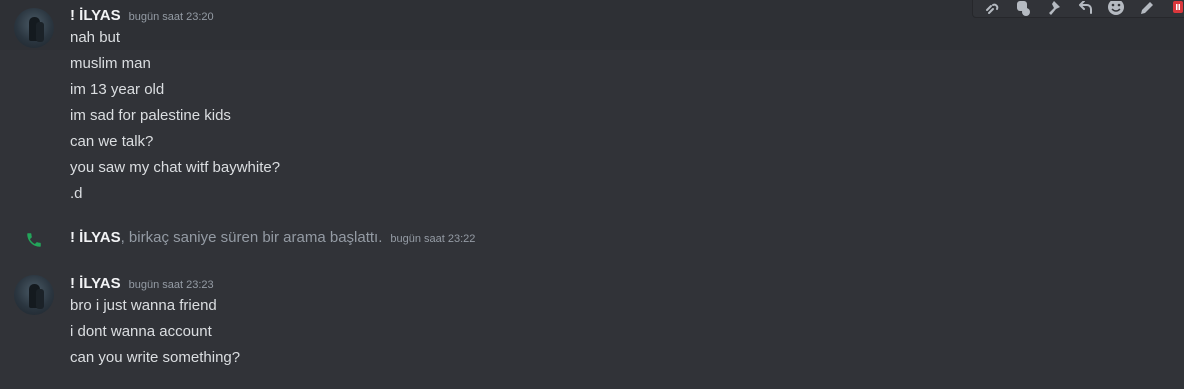 This screenshot has width=1184, height=389. I want to click on message-line: can you write something?, so click(155, 357).